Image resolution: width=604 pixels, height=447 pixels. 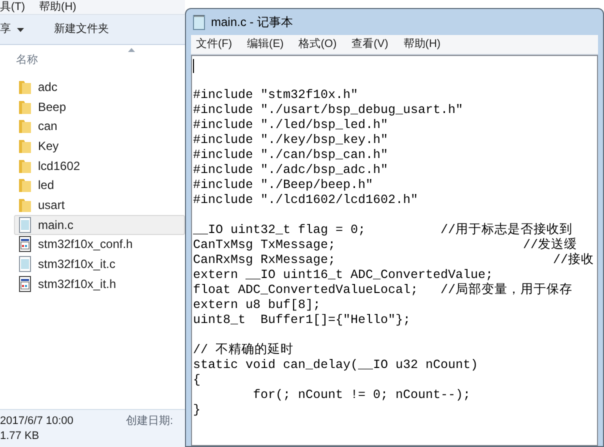 What do you see at coordinates (214, 44) in the screenshot?
I see `menu-item: 文件(F)` at bounding box center [214, 44].